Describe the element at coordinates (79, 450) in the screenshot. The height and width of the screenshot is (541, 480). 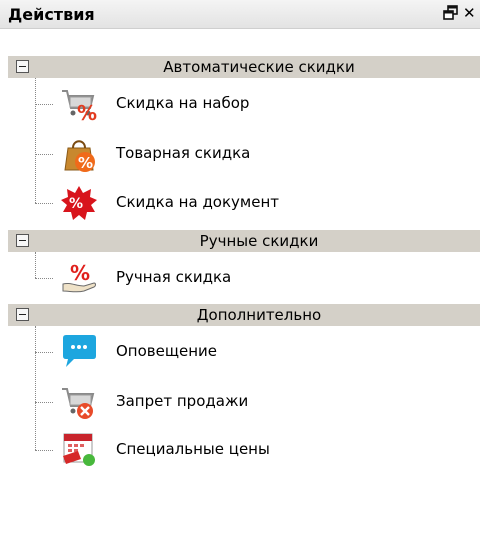
I see `calendar-price-tag-icon` at that location.